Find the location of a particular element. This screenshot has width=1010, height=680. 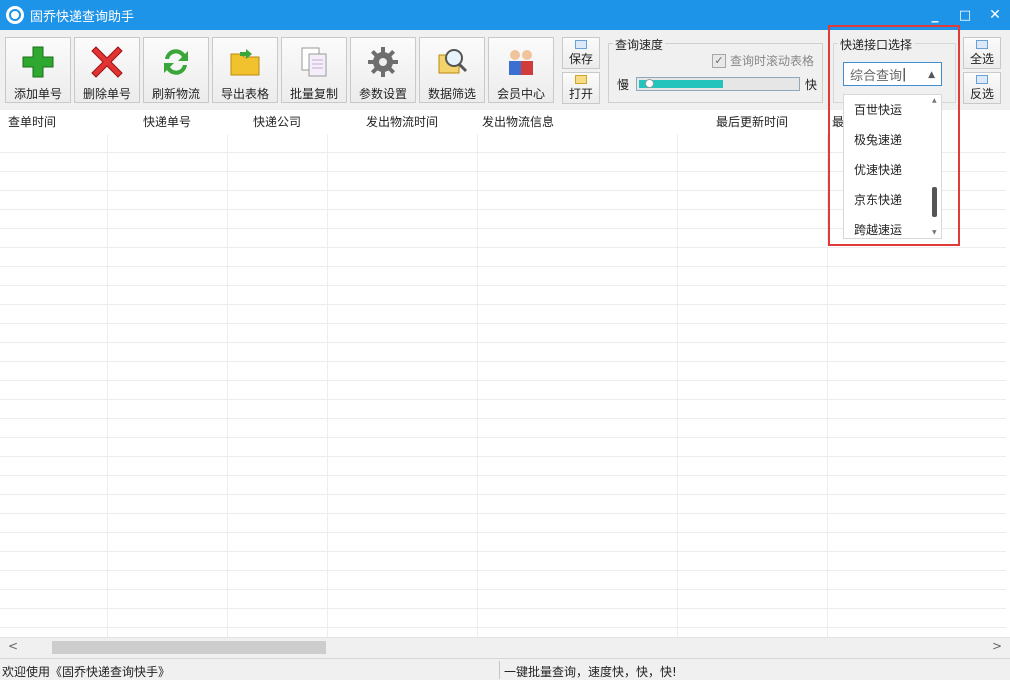

add-number-button: 添加单号 is located at coordinates (38, 70).